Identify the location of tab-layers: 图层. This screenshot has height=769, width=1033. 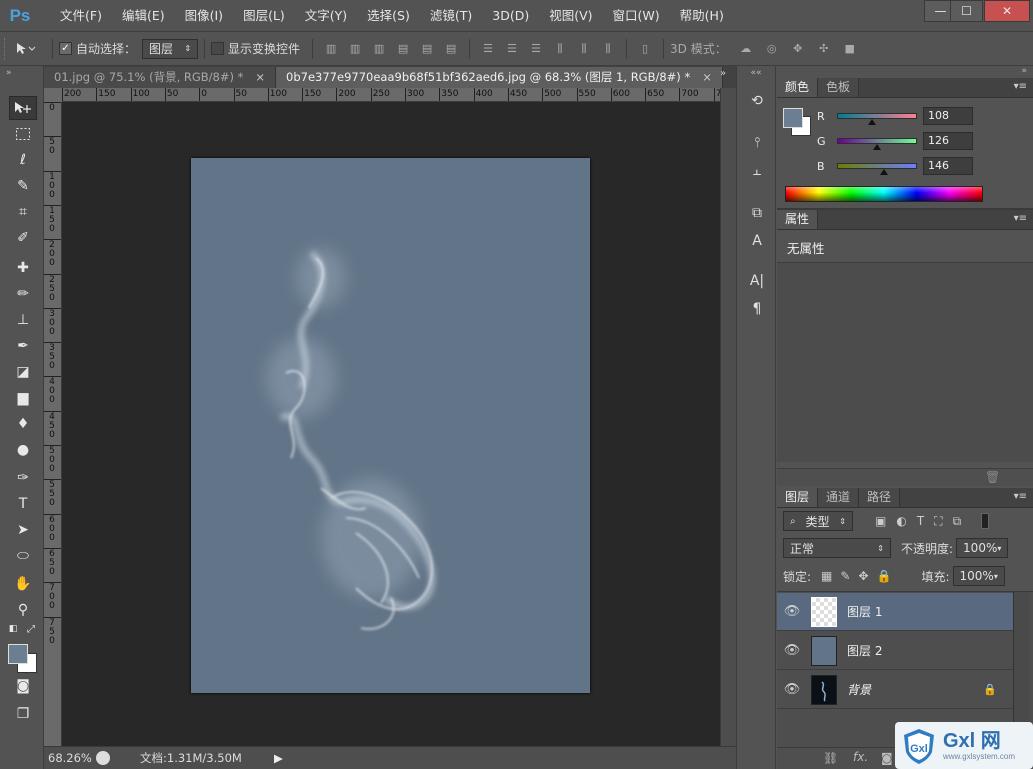
(798, 497).